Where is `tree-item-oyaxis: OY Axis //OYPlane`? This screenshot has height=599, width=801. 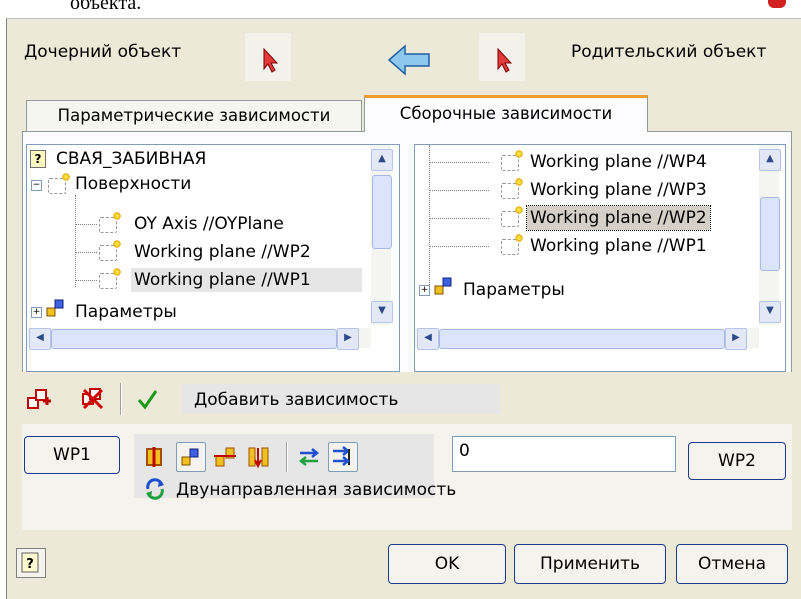
tree-item-oyaxis: OY Axis //OYPlane is located at coordinates (209, 224).